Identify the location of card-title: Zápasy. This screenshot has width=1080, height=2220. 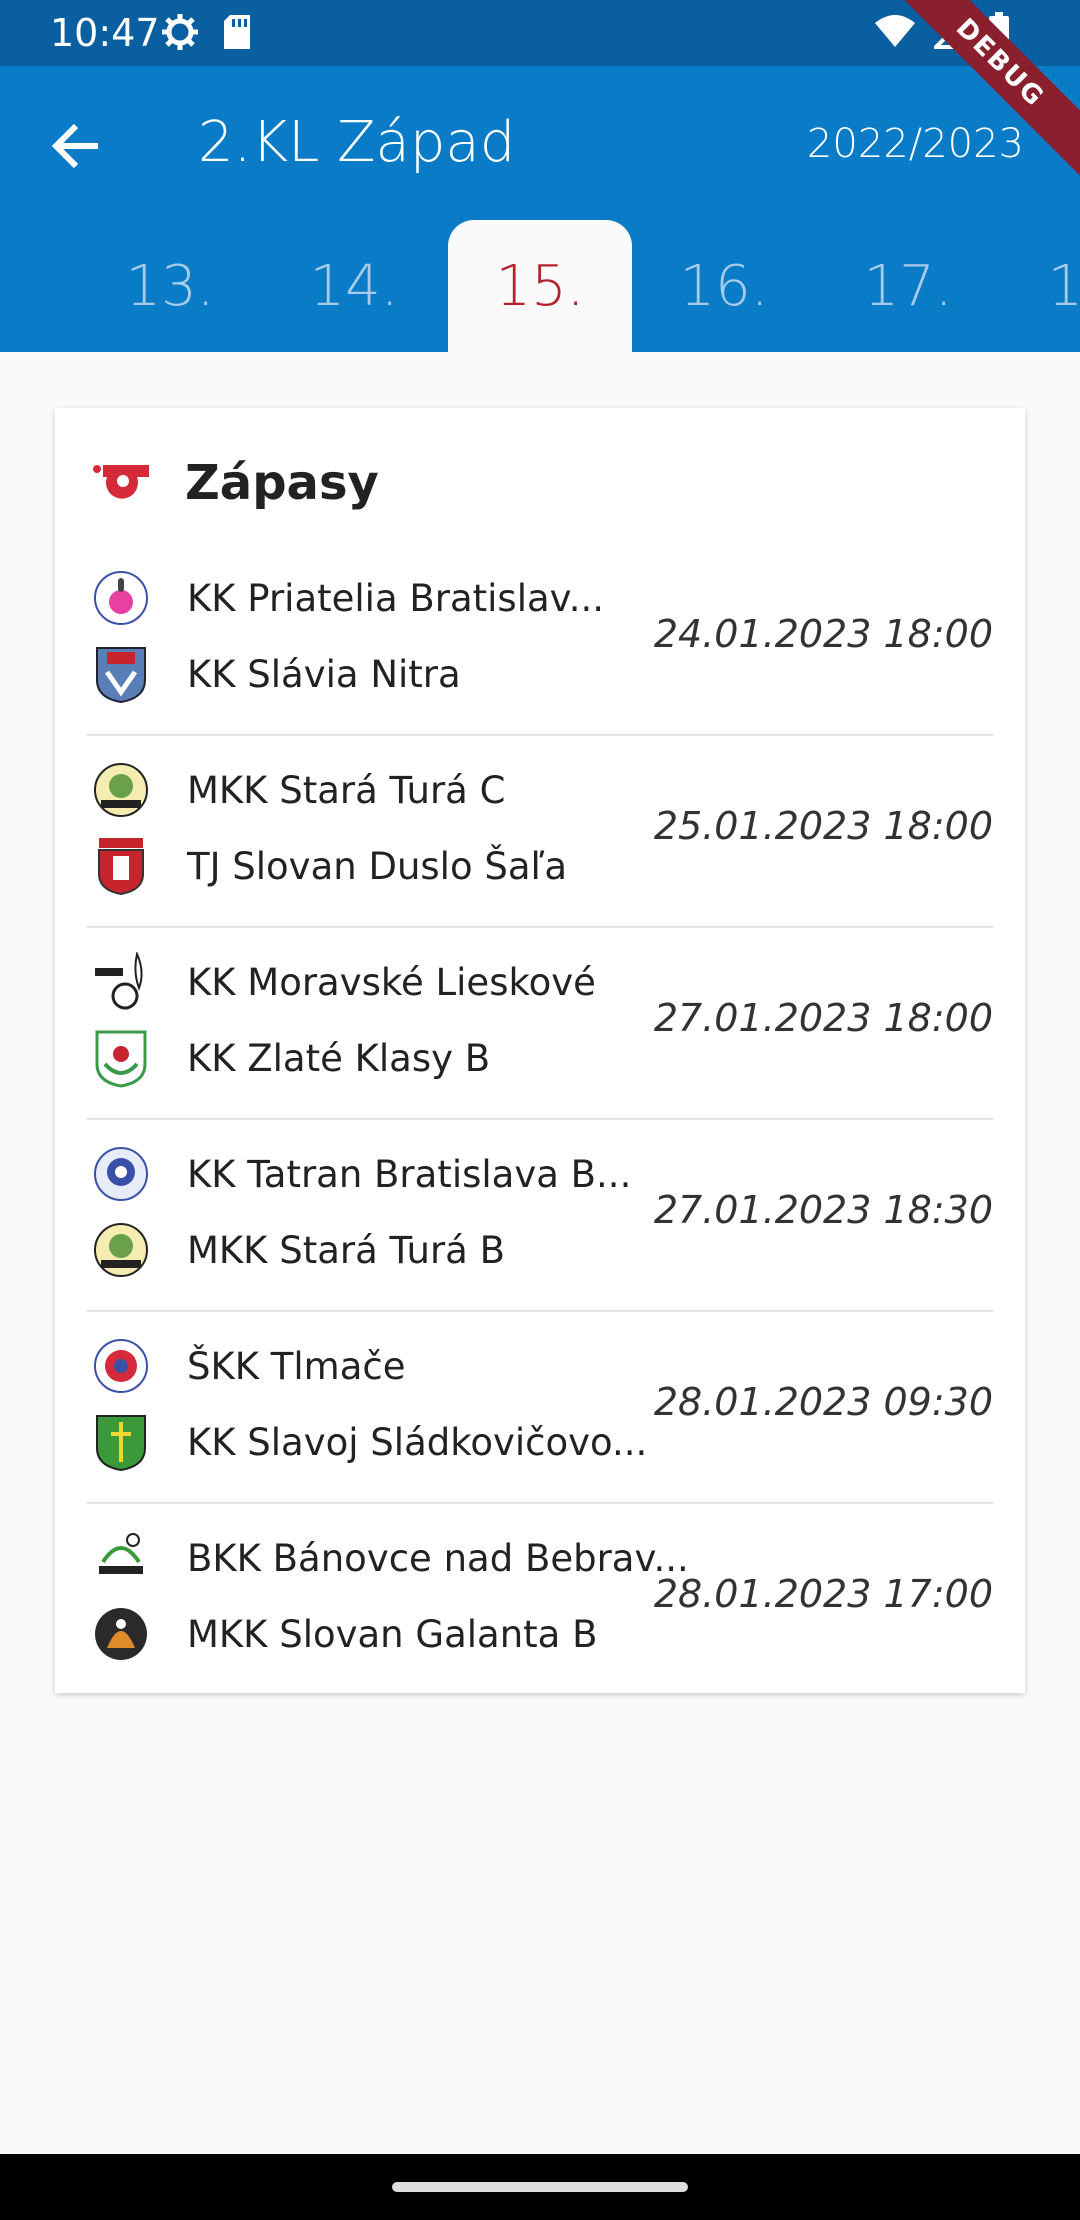
(282, 483).